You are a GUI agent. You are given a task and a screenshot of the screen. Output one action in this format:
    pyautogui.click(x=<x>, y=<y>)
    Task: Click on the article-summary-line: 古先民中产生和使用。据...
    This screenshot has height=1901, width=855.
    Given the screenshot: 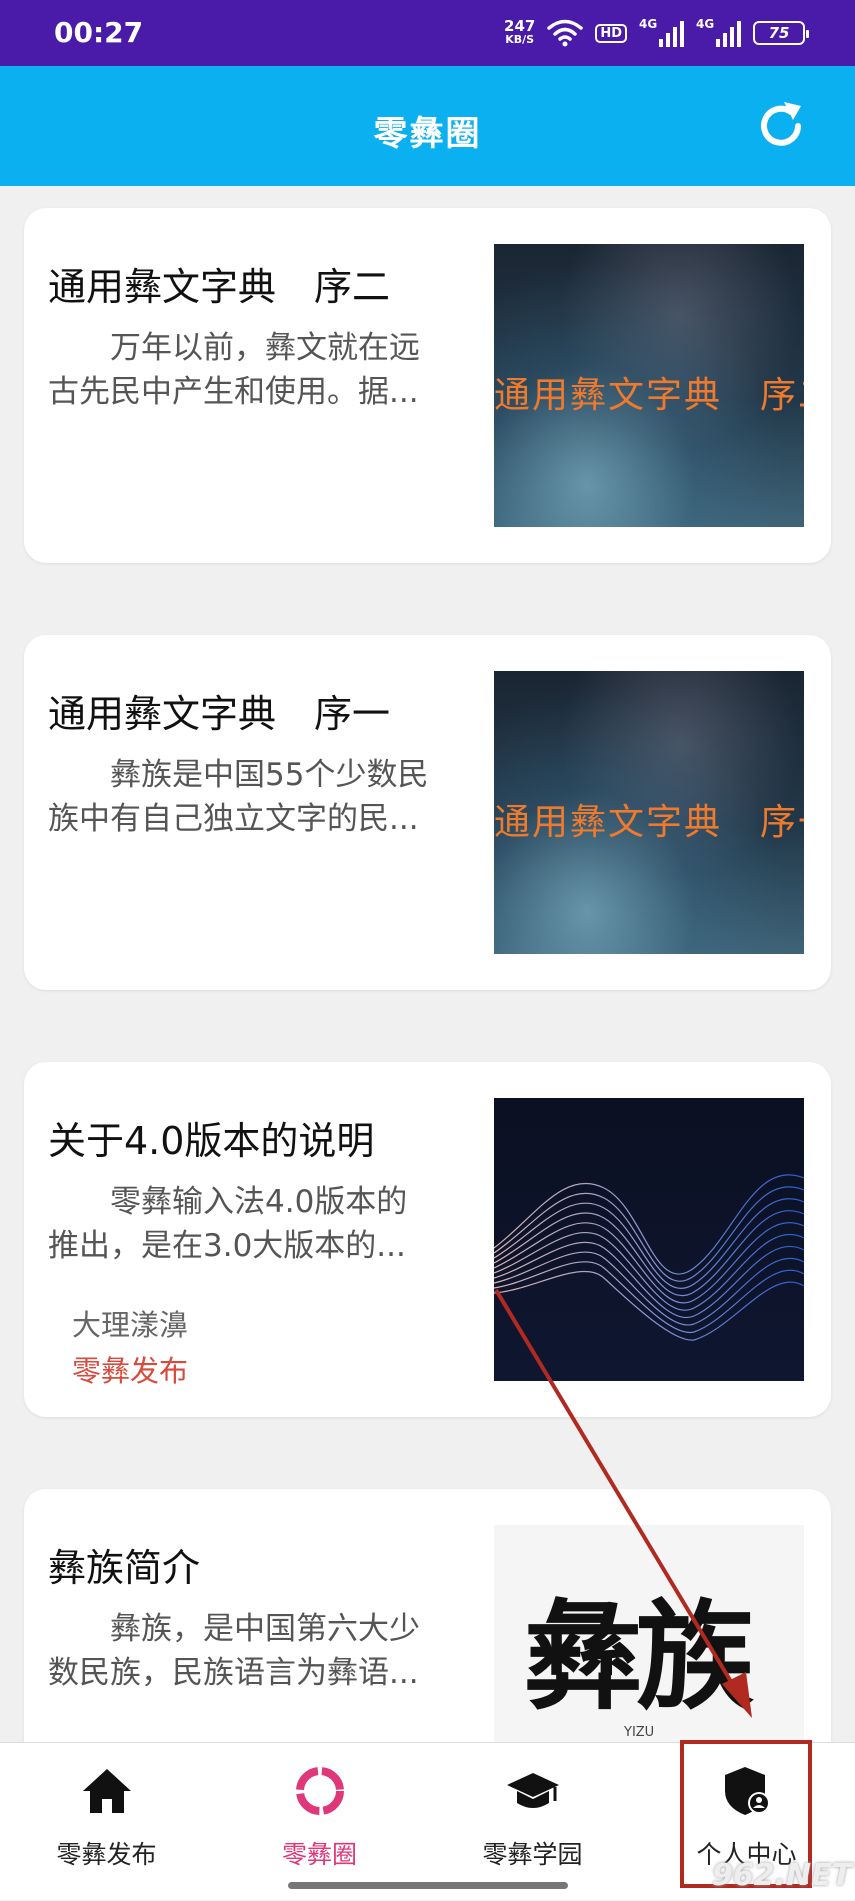 What is the action you would take?
    pyautogui.click(x=233, y=392)
    